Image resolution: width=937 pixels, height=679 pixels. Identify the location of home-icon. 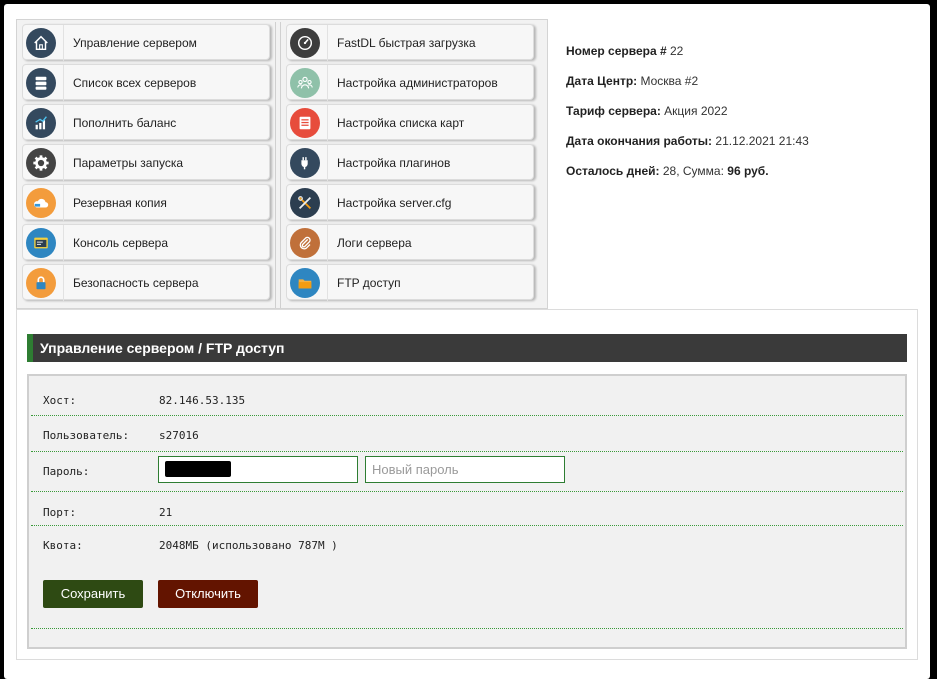
(41, 43).